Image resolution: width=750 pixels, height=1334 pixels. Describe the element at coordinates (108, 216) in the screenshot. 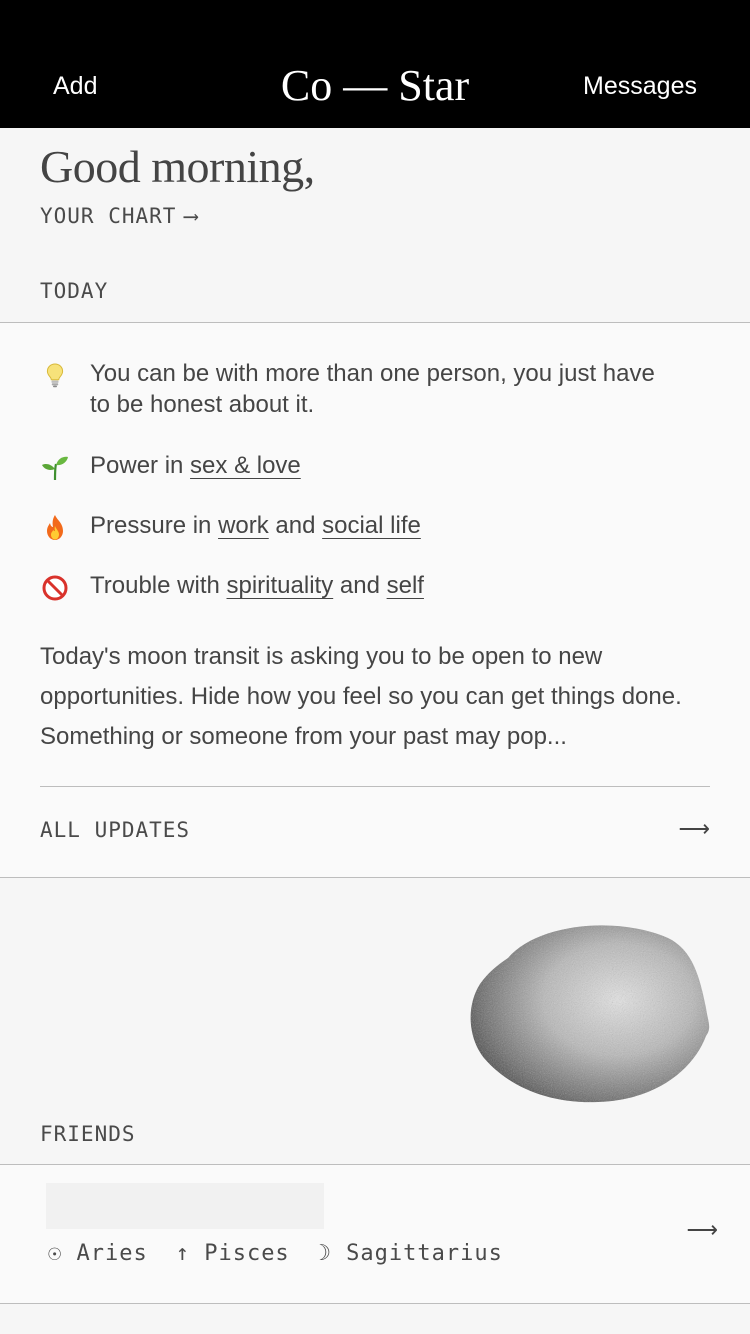

I see `your-chart-label: YOUR CHART` at that location.